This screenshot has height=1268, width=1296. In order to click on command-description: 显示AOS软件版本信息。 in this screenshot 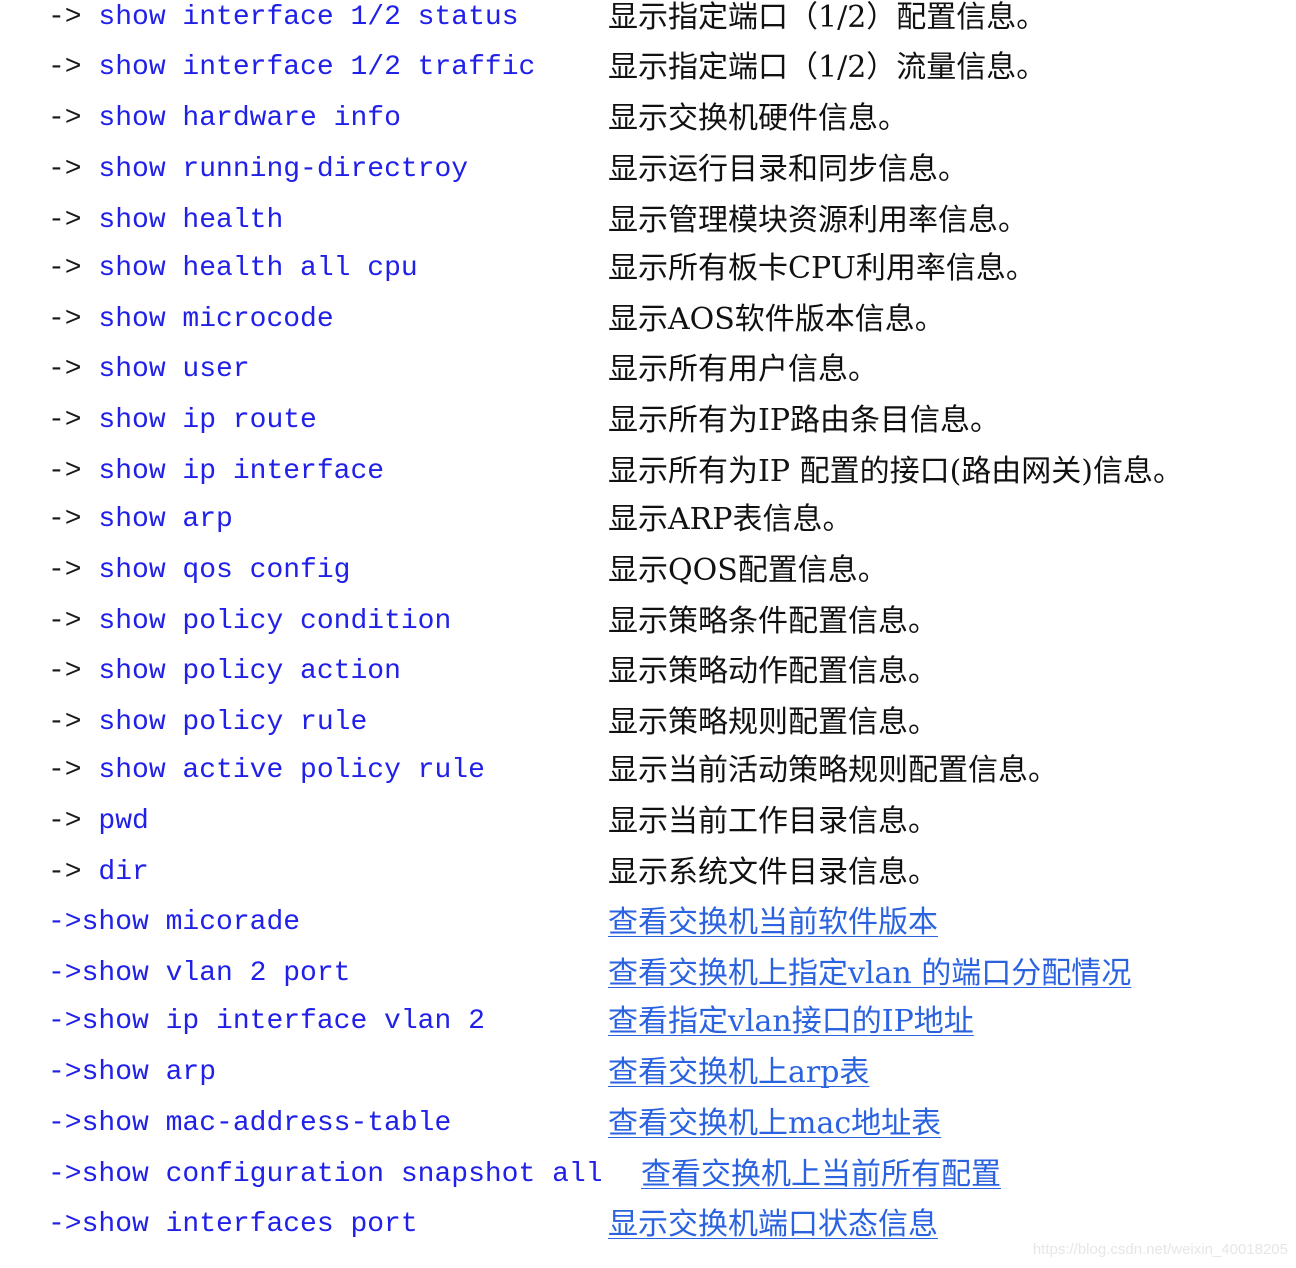, I will do `click(776, 319)`.